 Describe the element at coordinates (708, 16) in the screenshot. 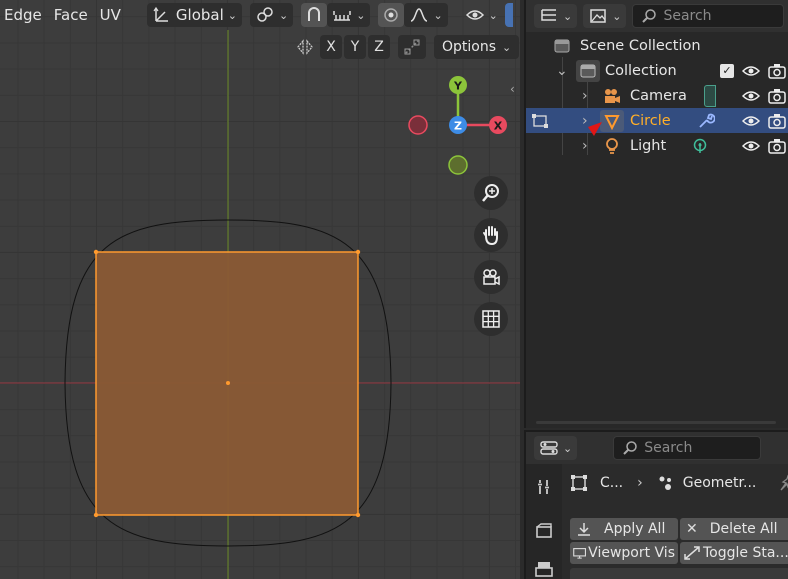

I see `outliner-search-input: Search` at that location.